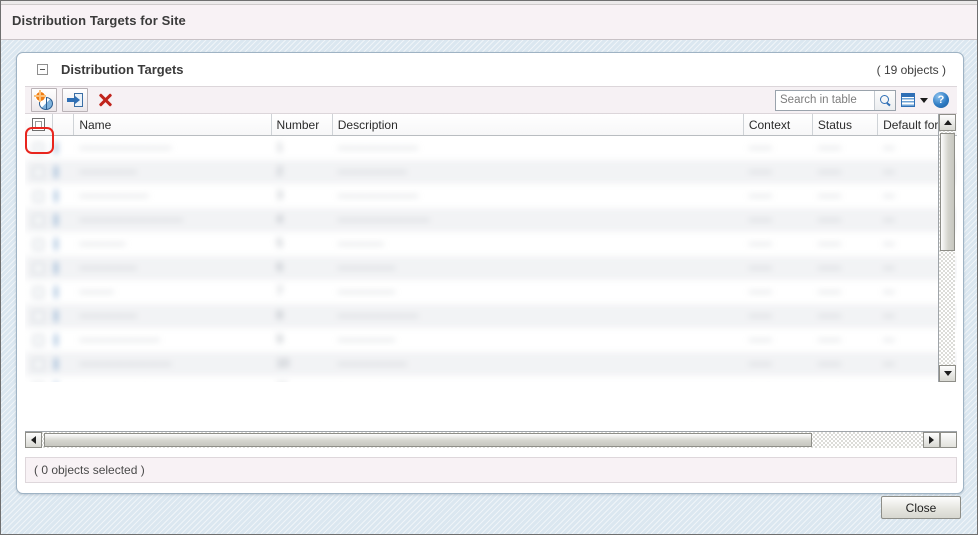 This screenshot has width=978, height=535. I want to click on section-title: Distribution Targets, so click(122, 69).